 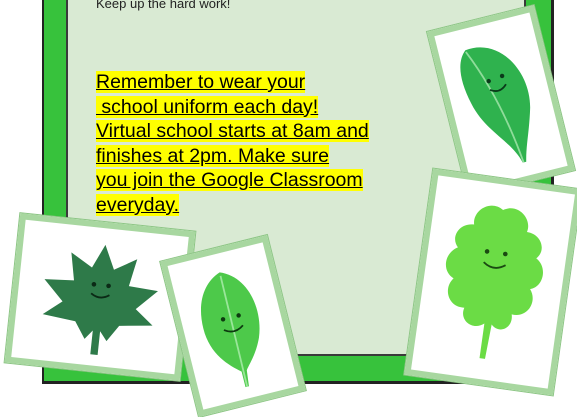 I want to click on reminder-line: Remember to wear your, so click(x=201, y=82).